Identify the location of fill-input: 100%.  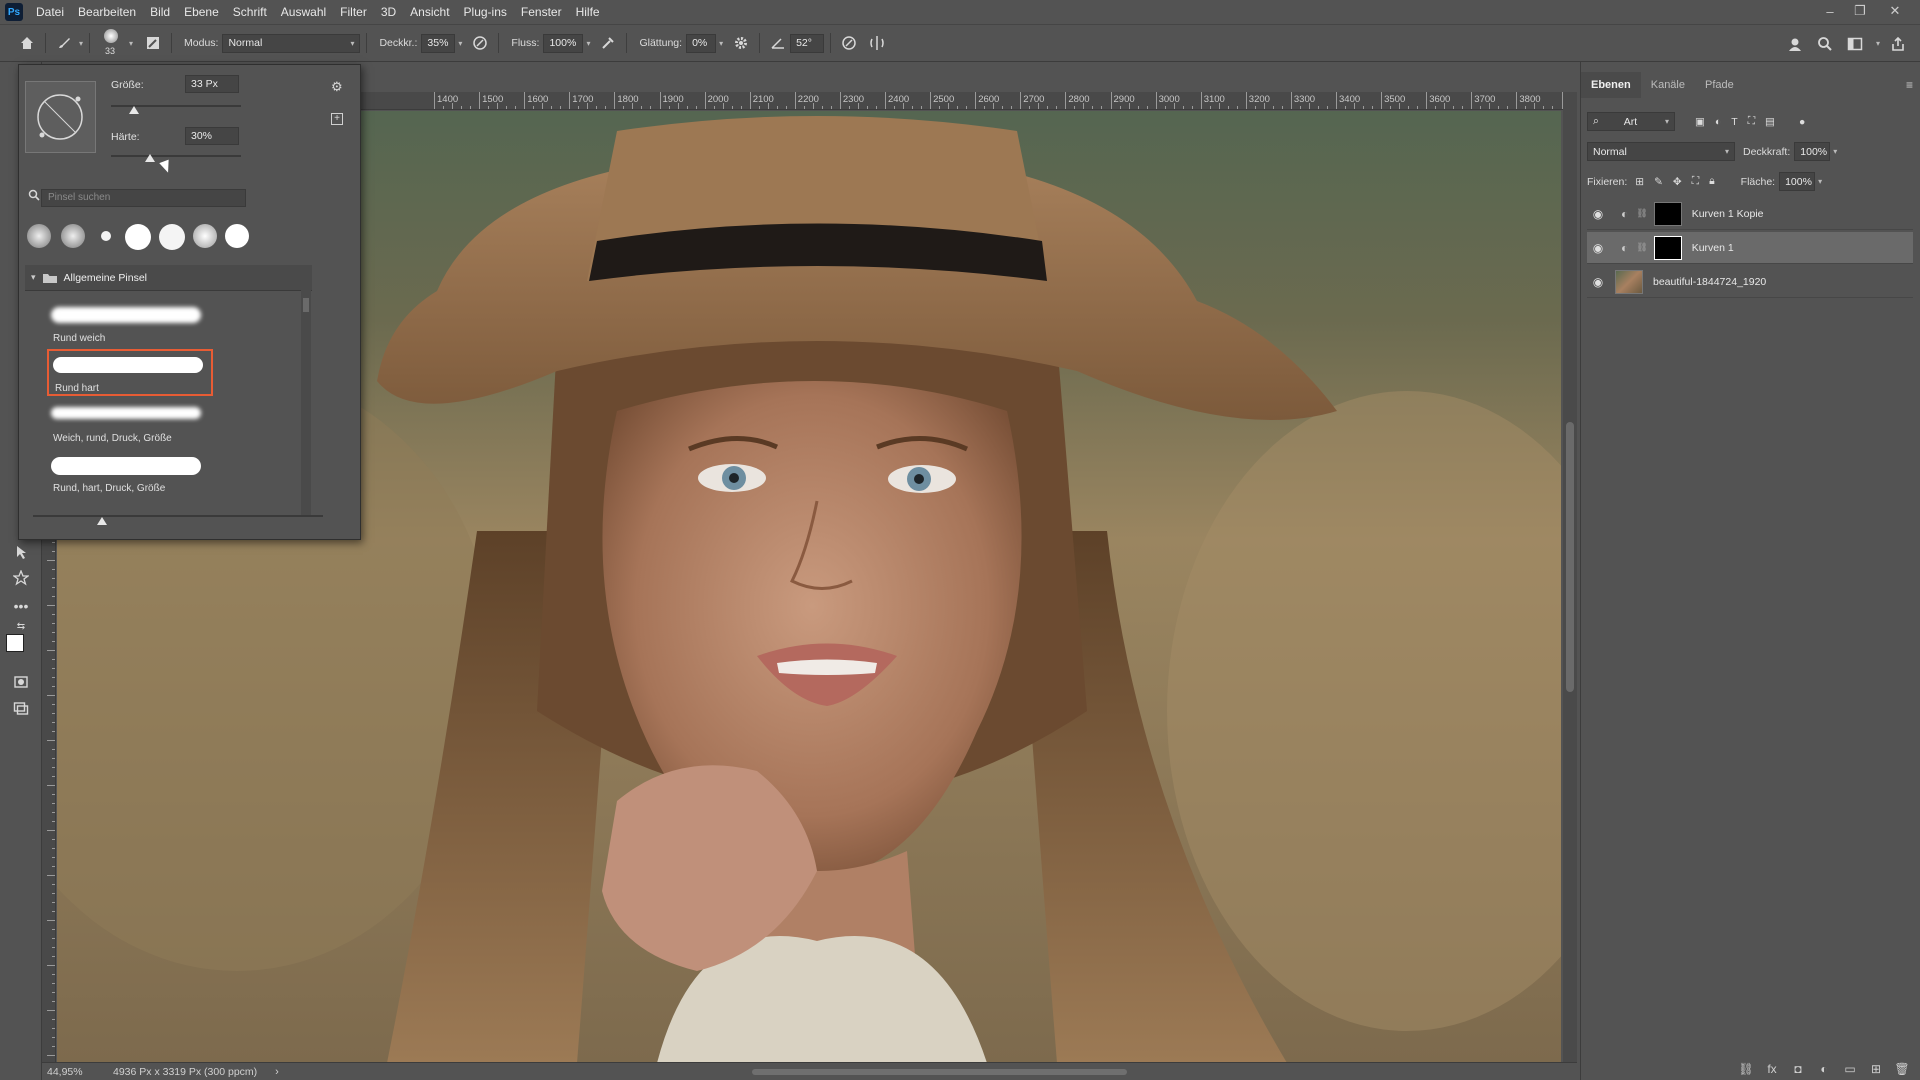
(1797, 181).